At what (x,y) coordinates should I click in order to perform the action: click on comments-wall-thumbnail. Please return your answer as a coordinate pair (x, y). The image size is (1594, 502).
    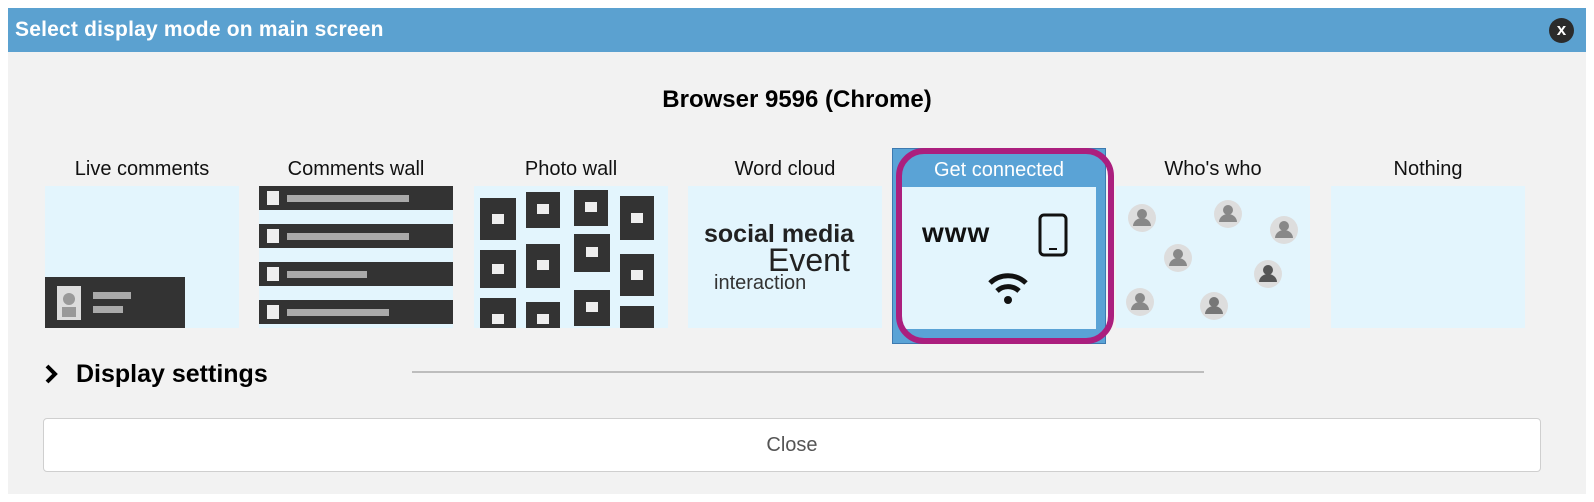
    Looking at the image, I should click on (356, 257).